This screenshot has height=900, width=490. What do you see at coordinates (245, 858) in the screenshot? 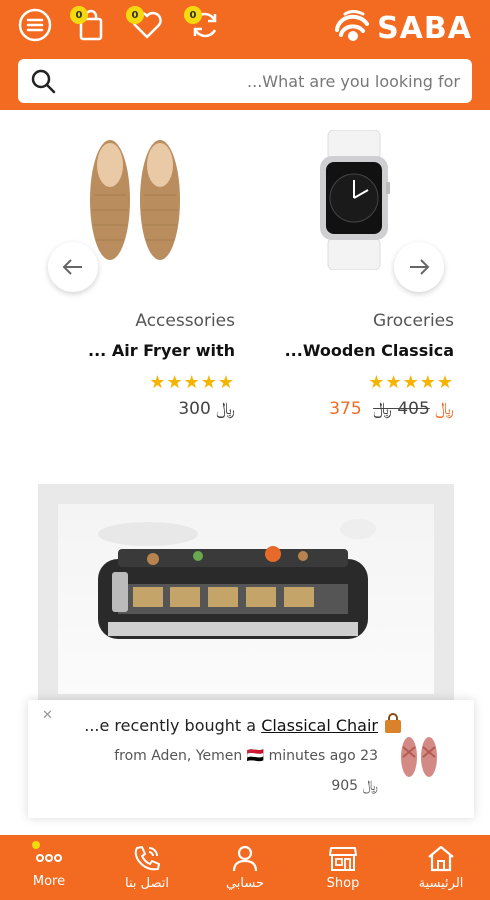
I see `user-icon` at bounding box center [245, 858].